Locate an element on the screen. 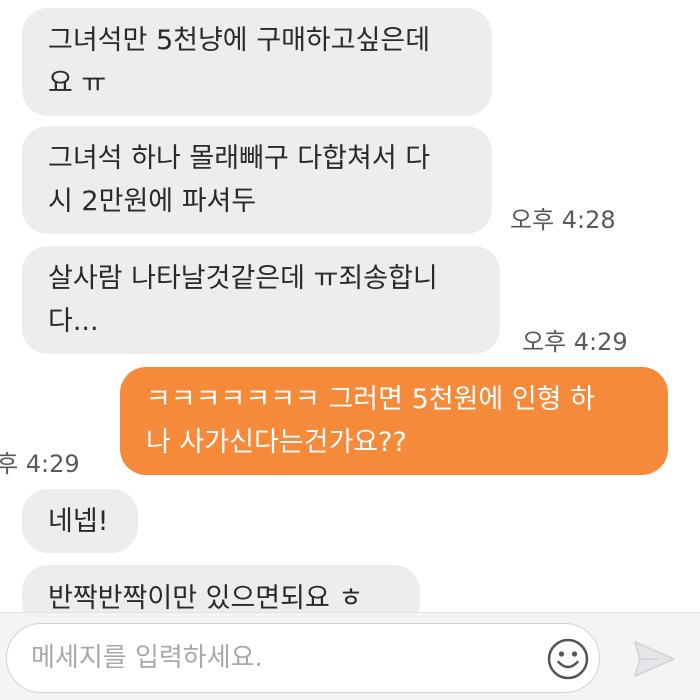  message-bubble-incoming: 그녀석만 5천냥에 구매하고싶은데 요 ㅠ is located at coordinates (257, 62).